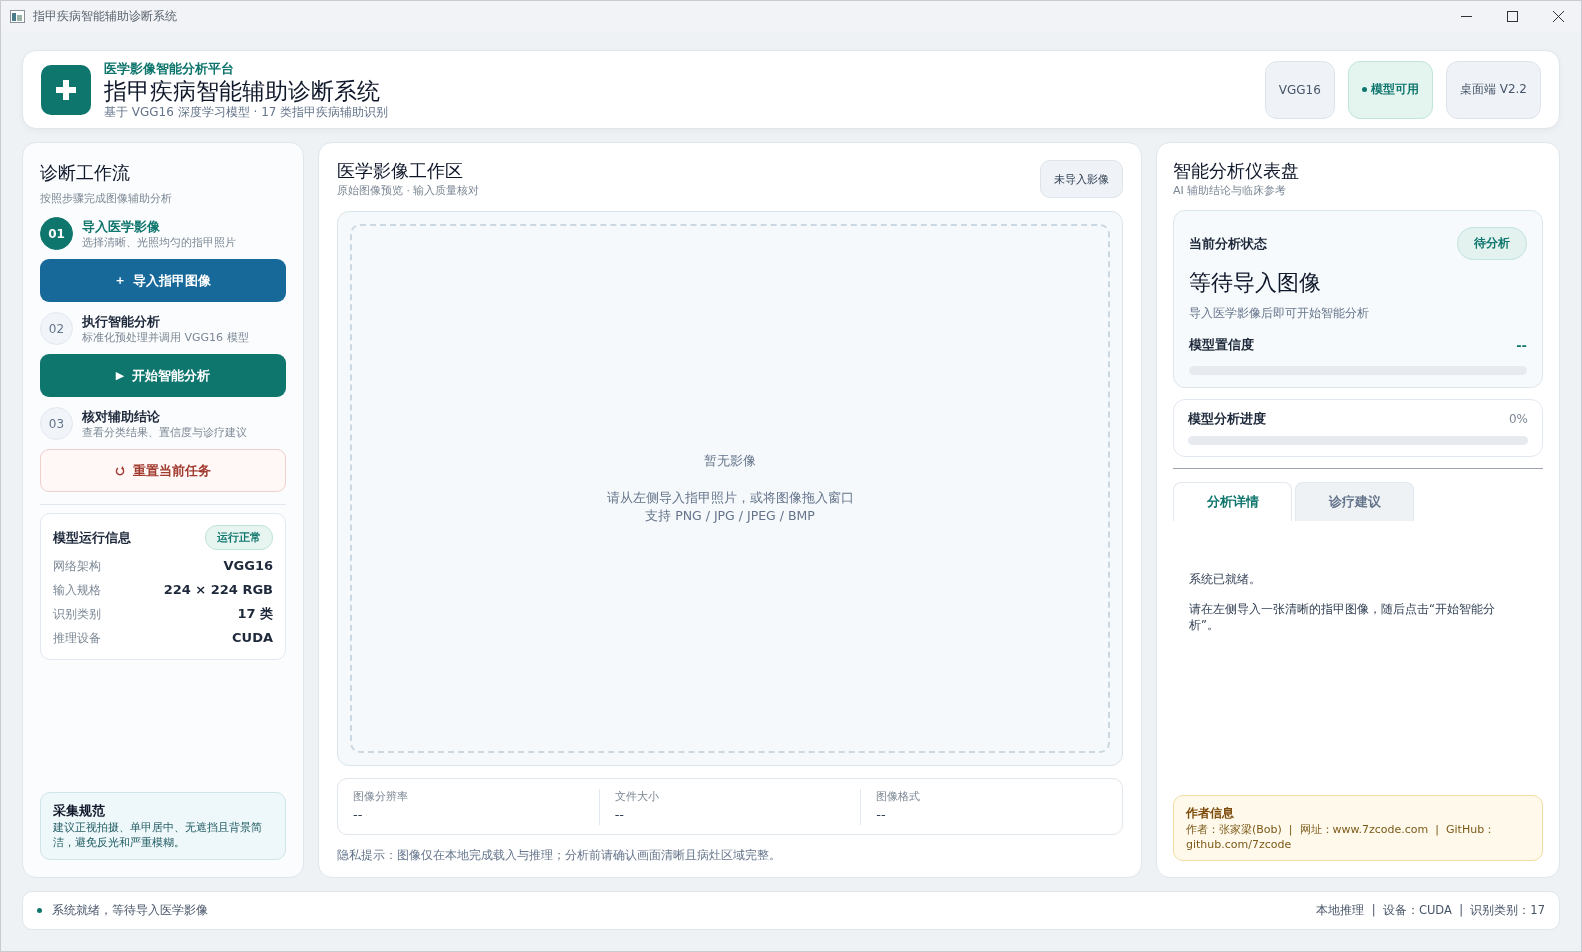 The height and width of the screenshot is (952, 1582). Describe the element at coordinates (1558, 16) in the screenshot. I see `close-icon` at that location.